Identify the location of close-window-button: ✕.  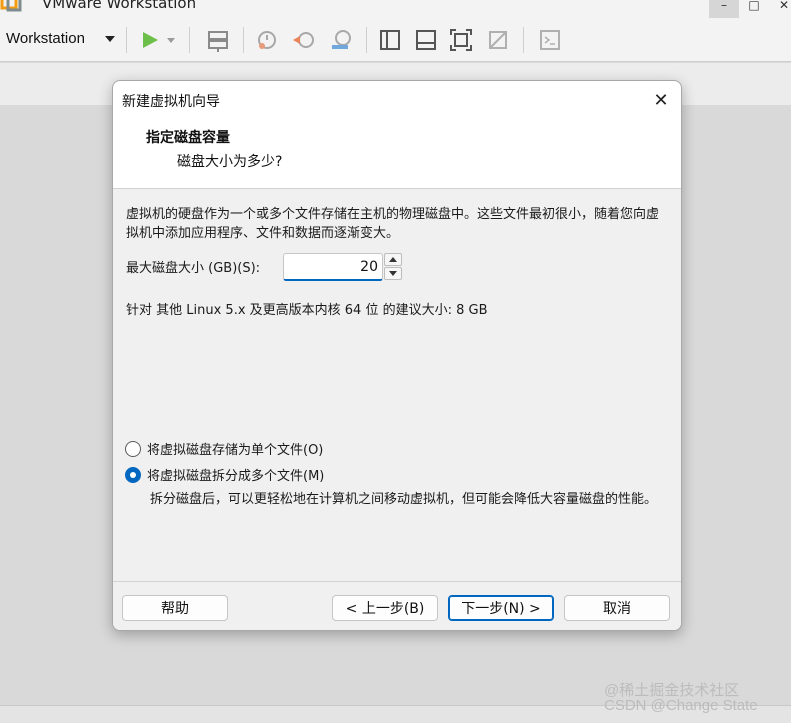
(780, 9).